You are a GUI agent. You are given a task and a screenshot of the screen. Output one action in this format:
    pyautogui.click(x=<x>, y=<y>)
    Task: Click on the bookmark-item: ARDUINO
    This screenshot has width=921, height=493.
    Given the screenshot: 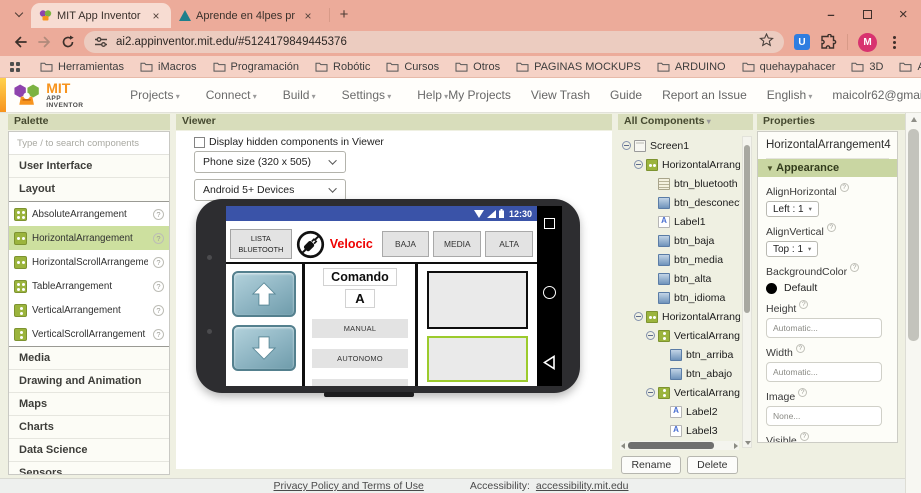 What is the action you would take?
    pyautogui.click(x=691, y=67)
    